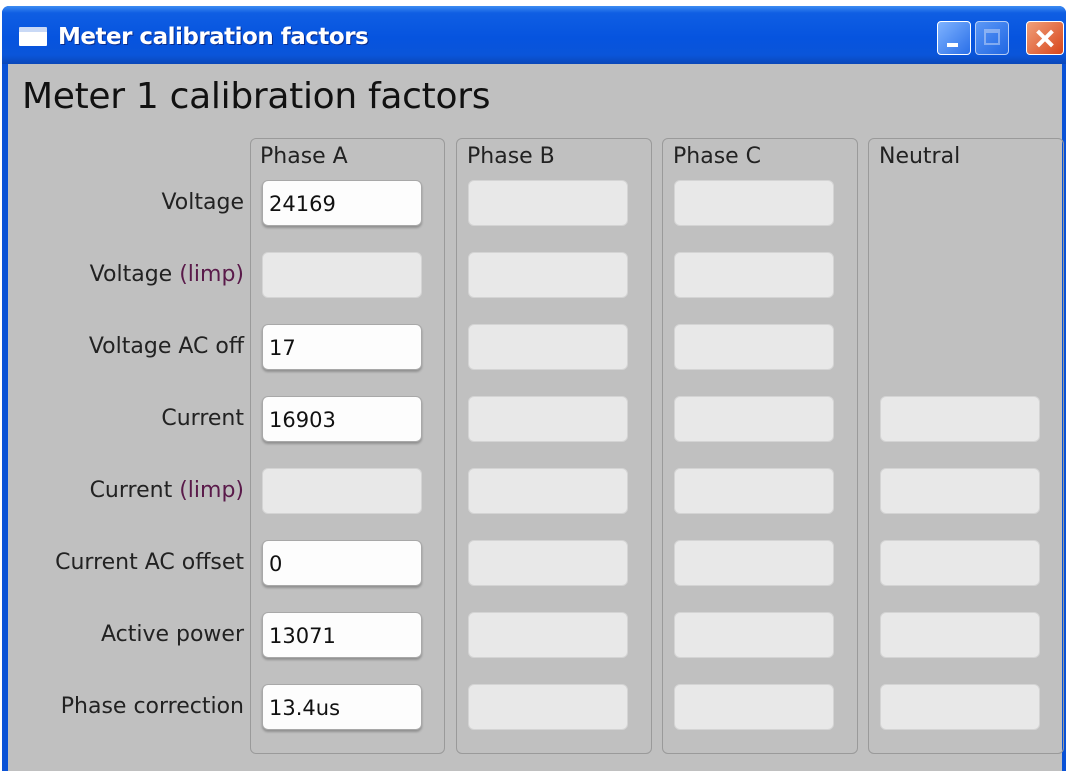 Image resolution: width=1068 pixels, height=773 pixels. I want to click on phase-c-current-ac-offset-field, so click(754, 563).